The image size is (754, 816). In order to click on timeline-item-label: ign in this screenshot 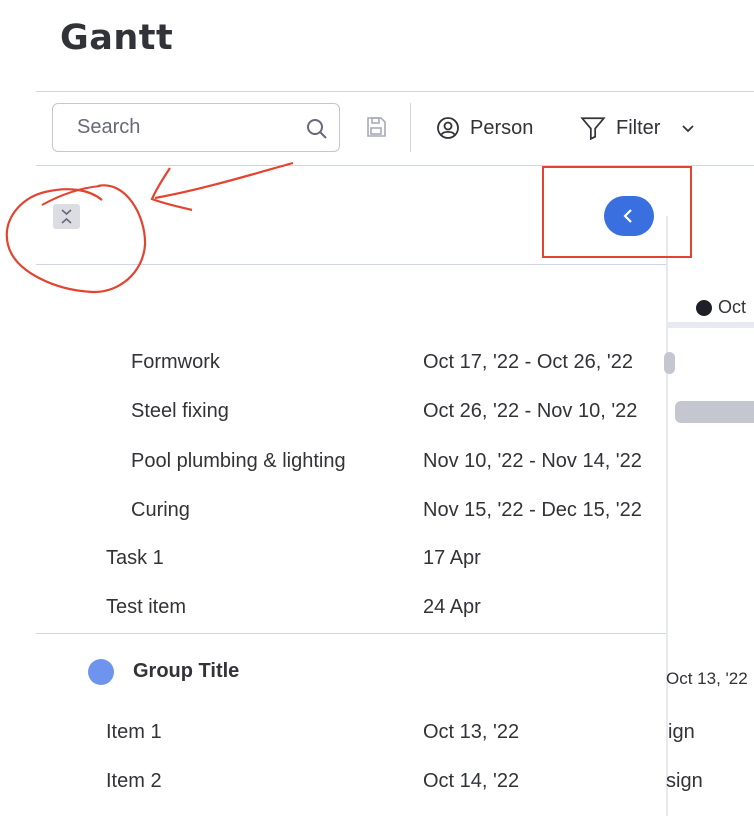, I will do `click(681, 732)`.